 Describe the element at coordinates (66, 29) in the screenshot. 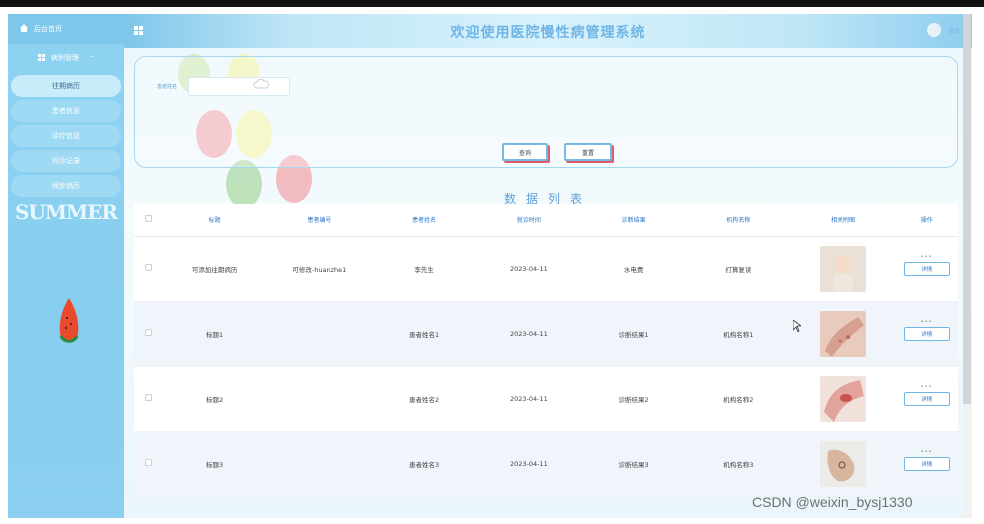

I see `sidebar-home: 后台首页` at that location.